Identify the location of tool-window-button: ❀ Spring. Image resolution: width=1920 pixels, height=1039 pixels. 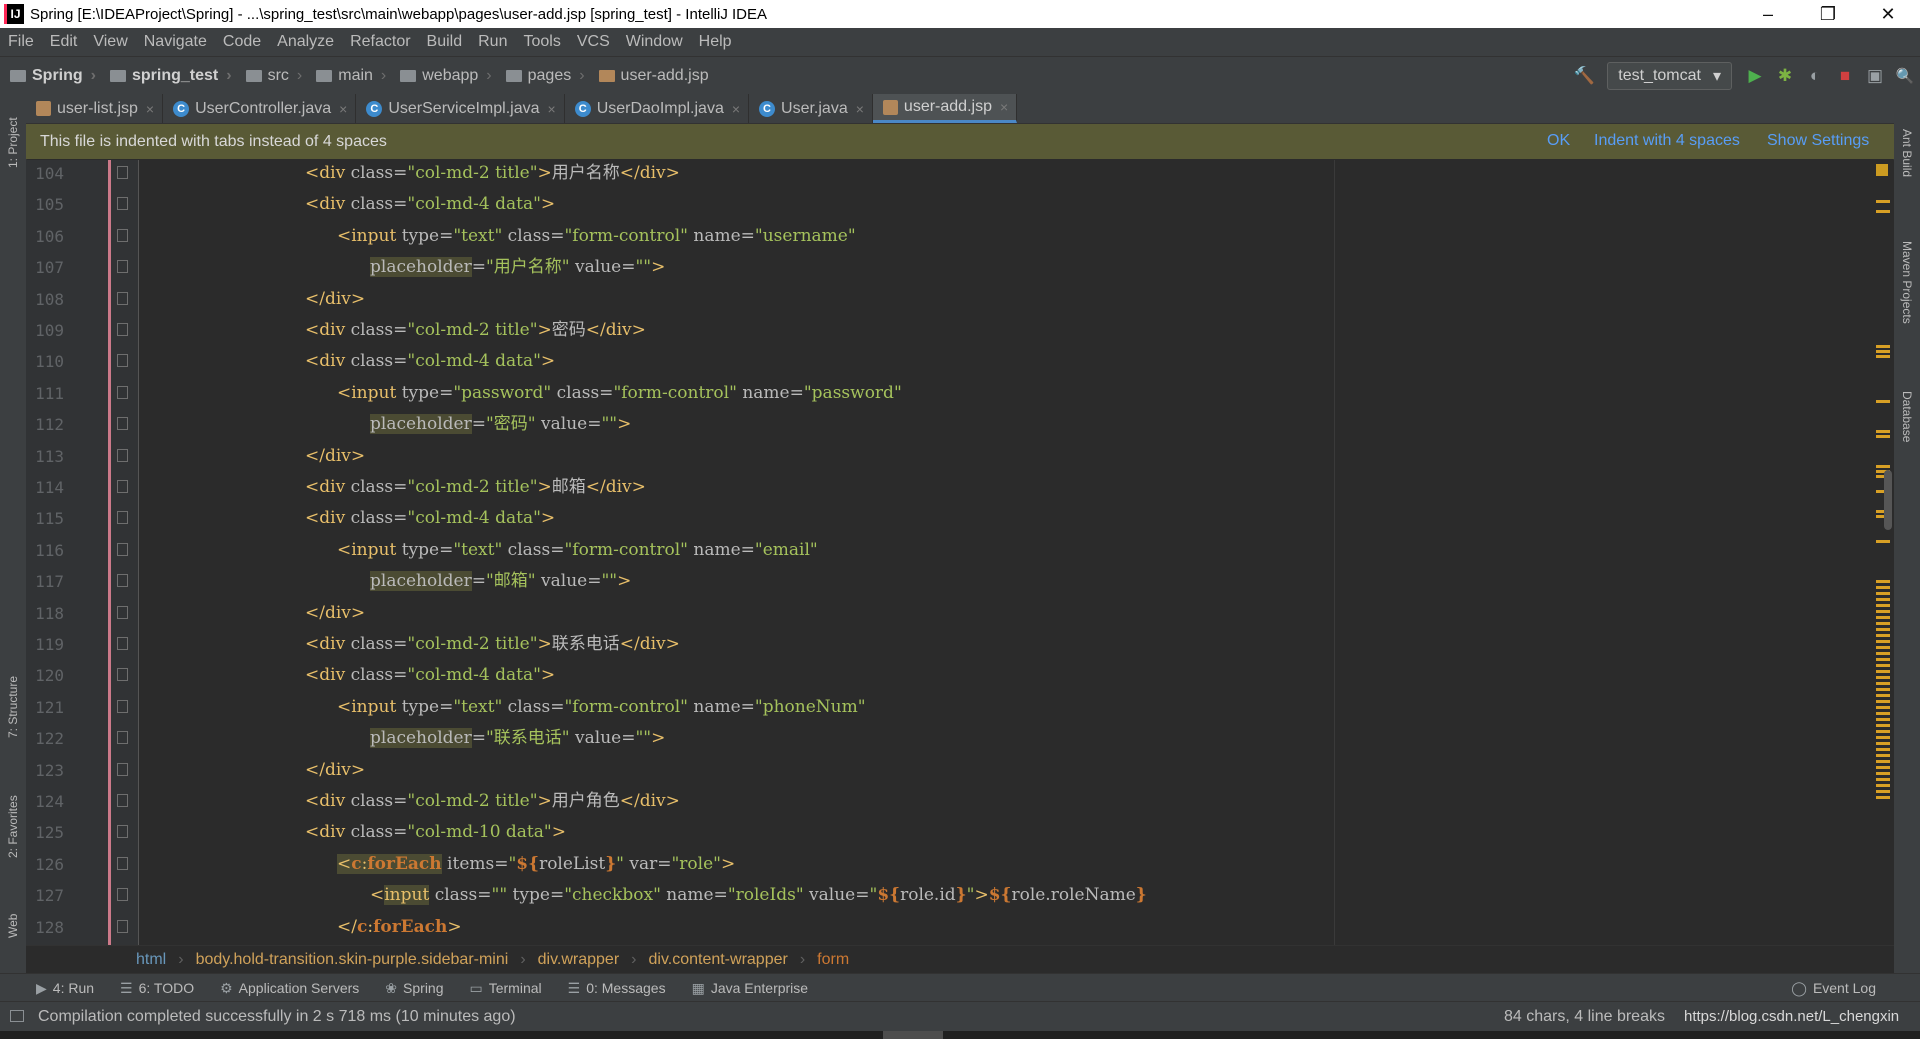
(415, 988).